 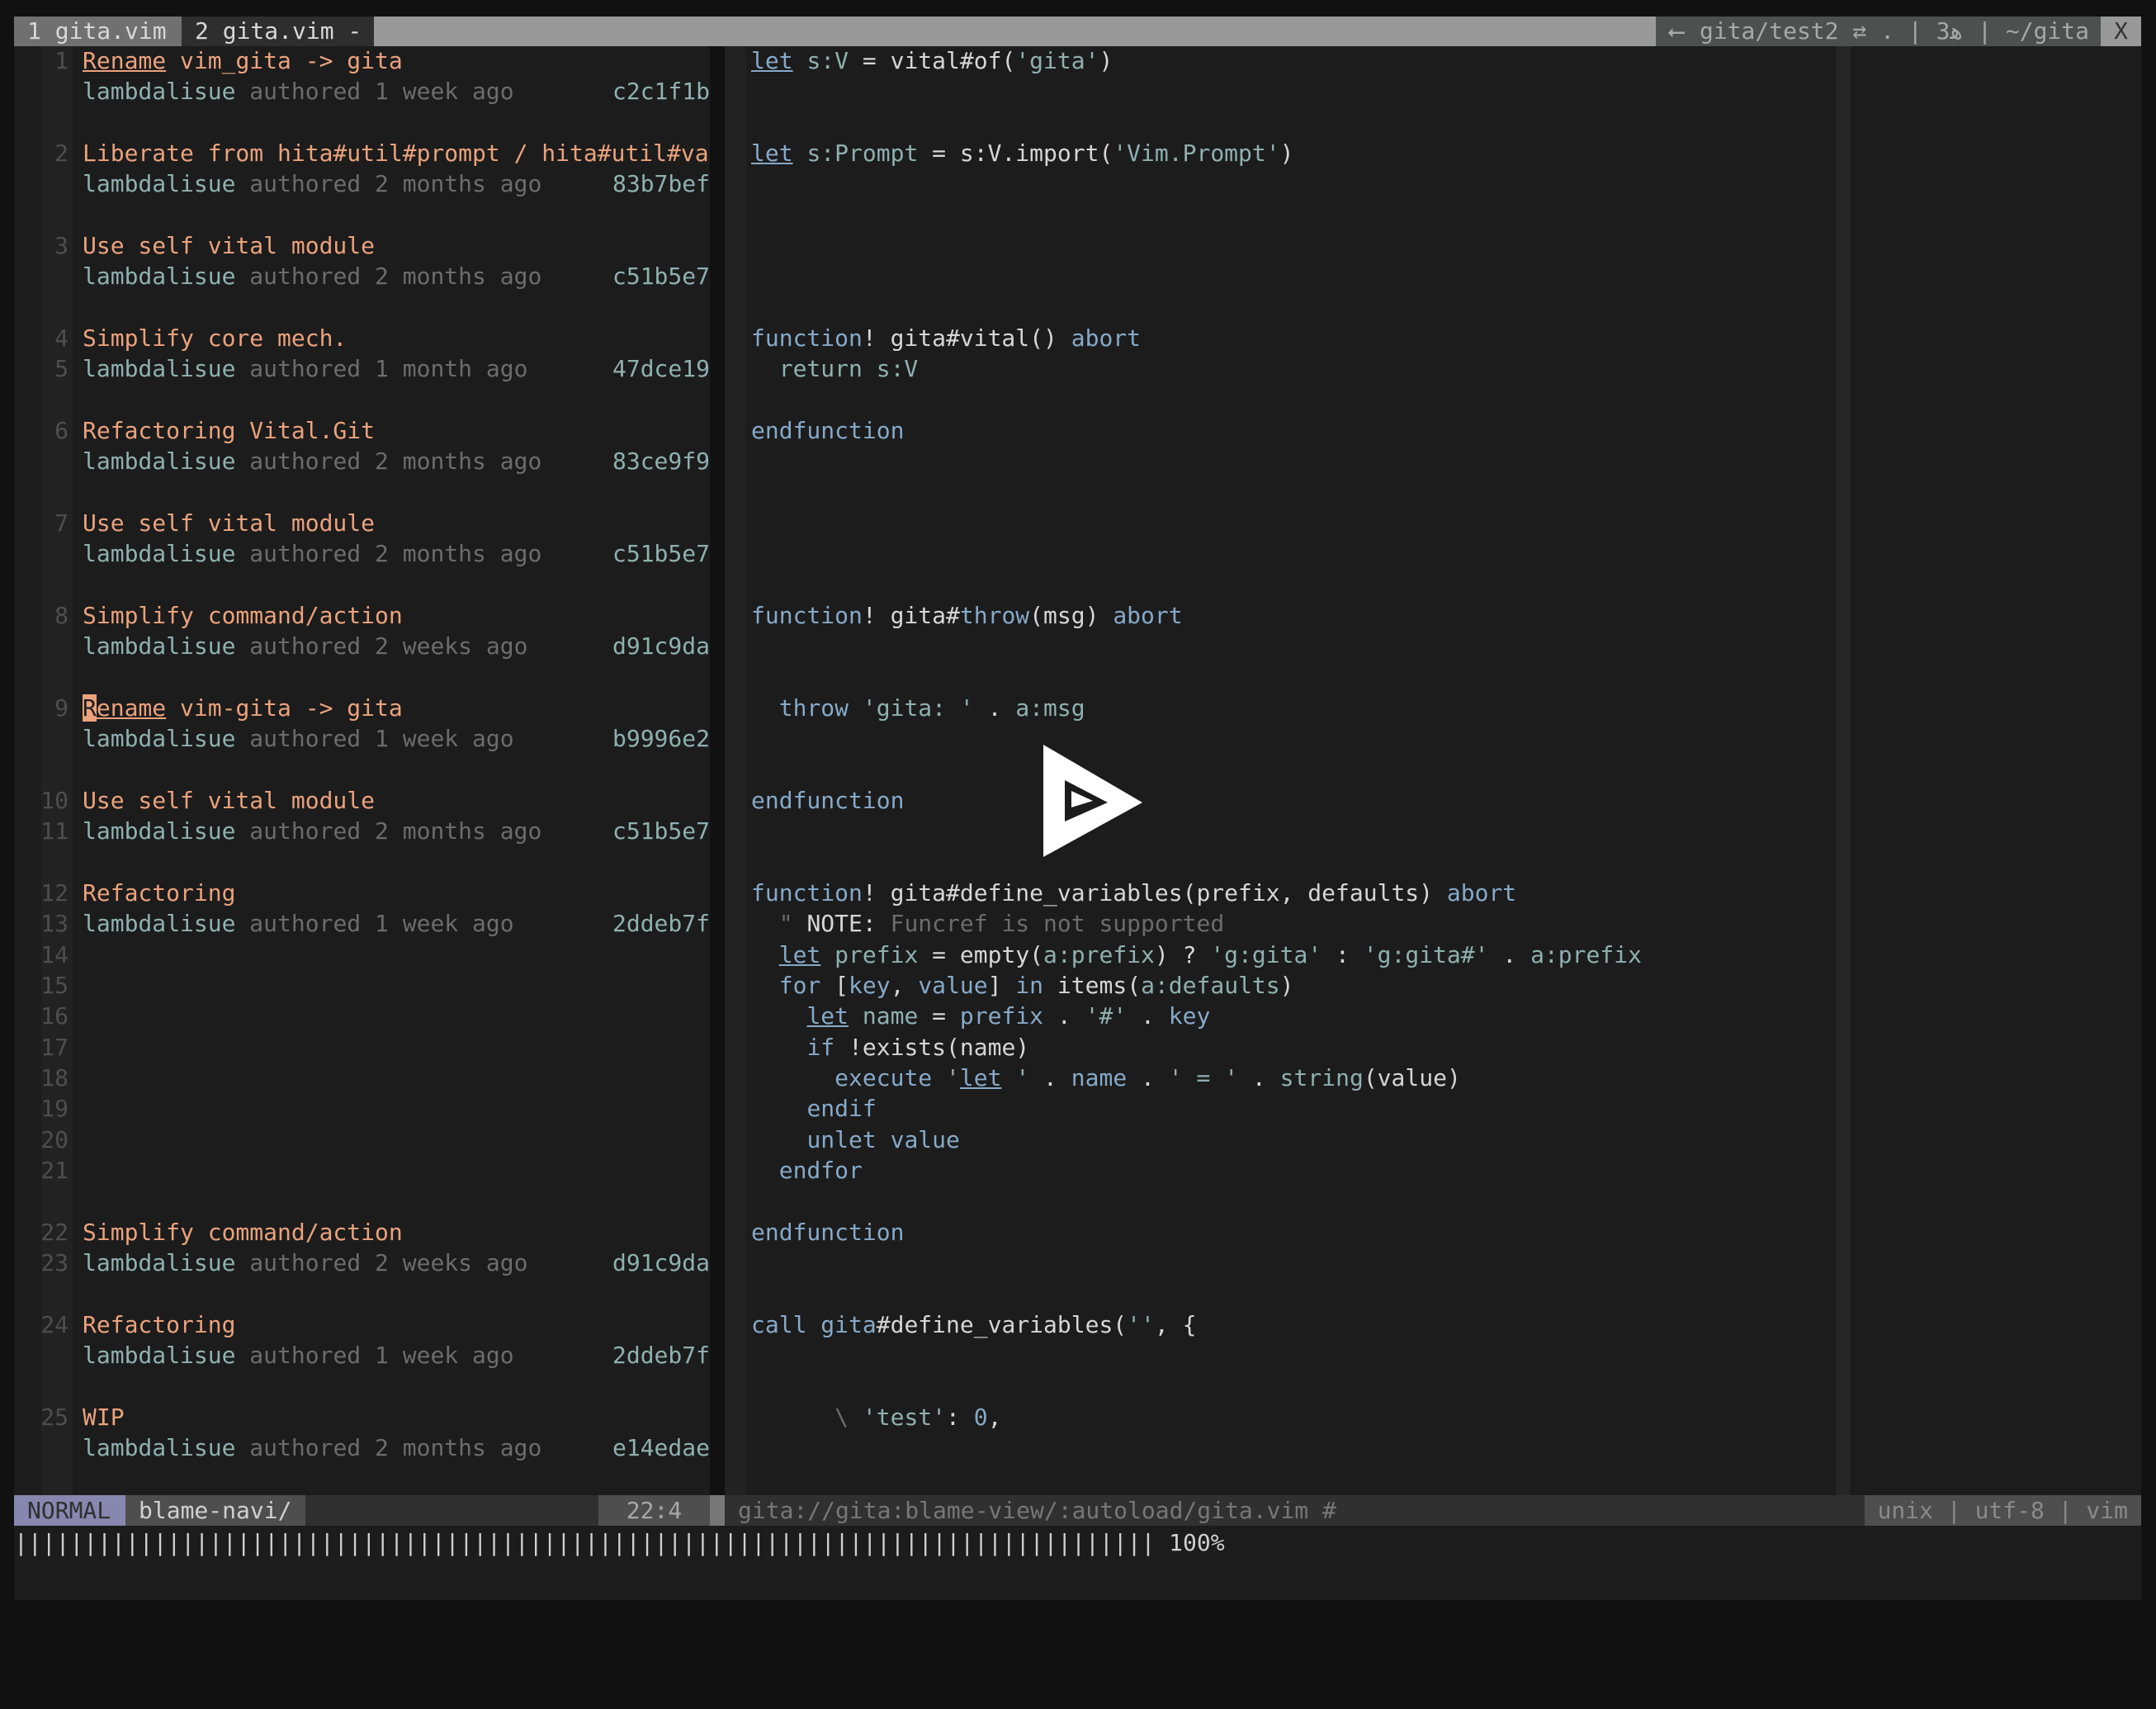 I want to click on tab-2: 2 gita.vim -, so click(x=278, y=31).